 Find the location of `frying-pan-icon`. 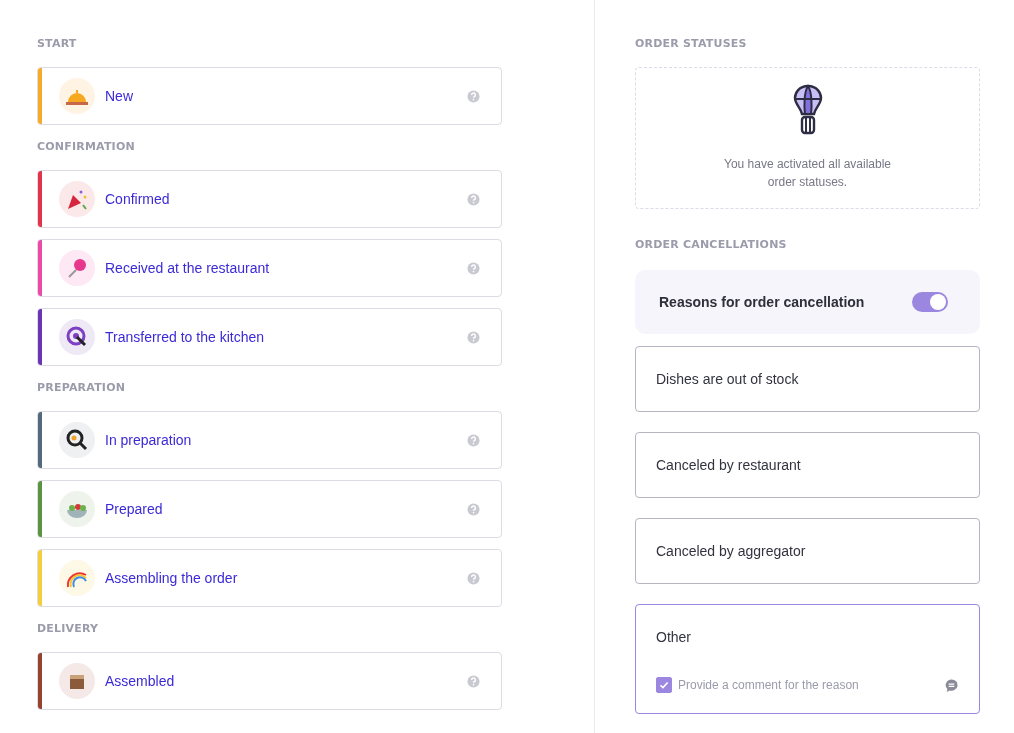

frying-pan-icon is located at coordinates (77, 440).